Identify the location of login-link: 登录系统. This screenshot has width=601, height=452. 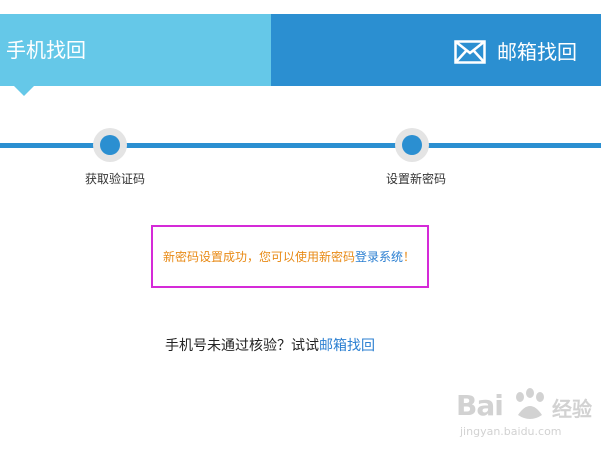
(379, 257).